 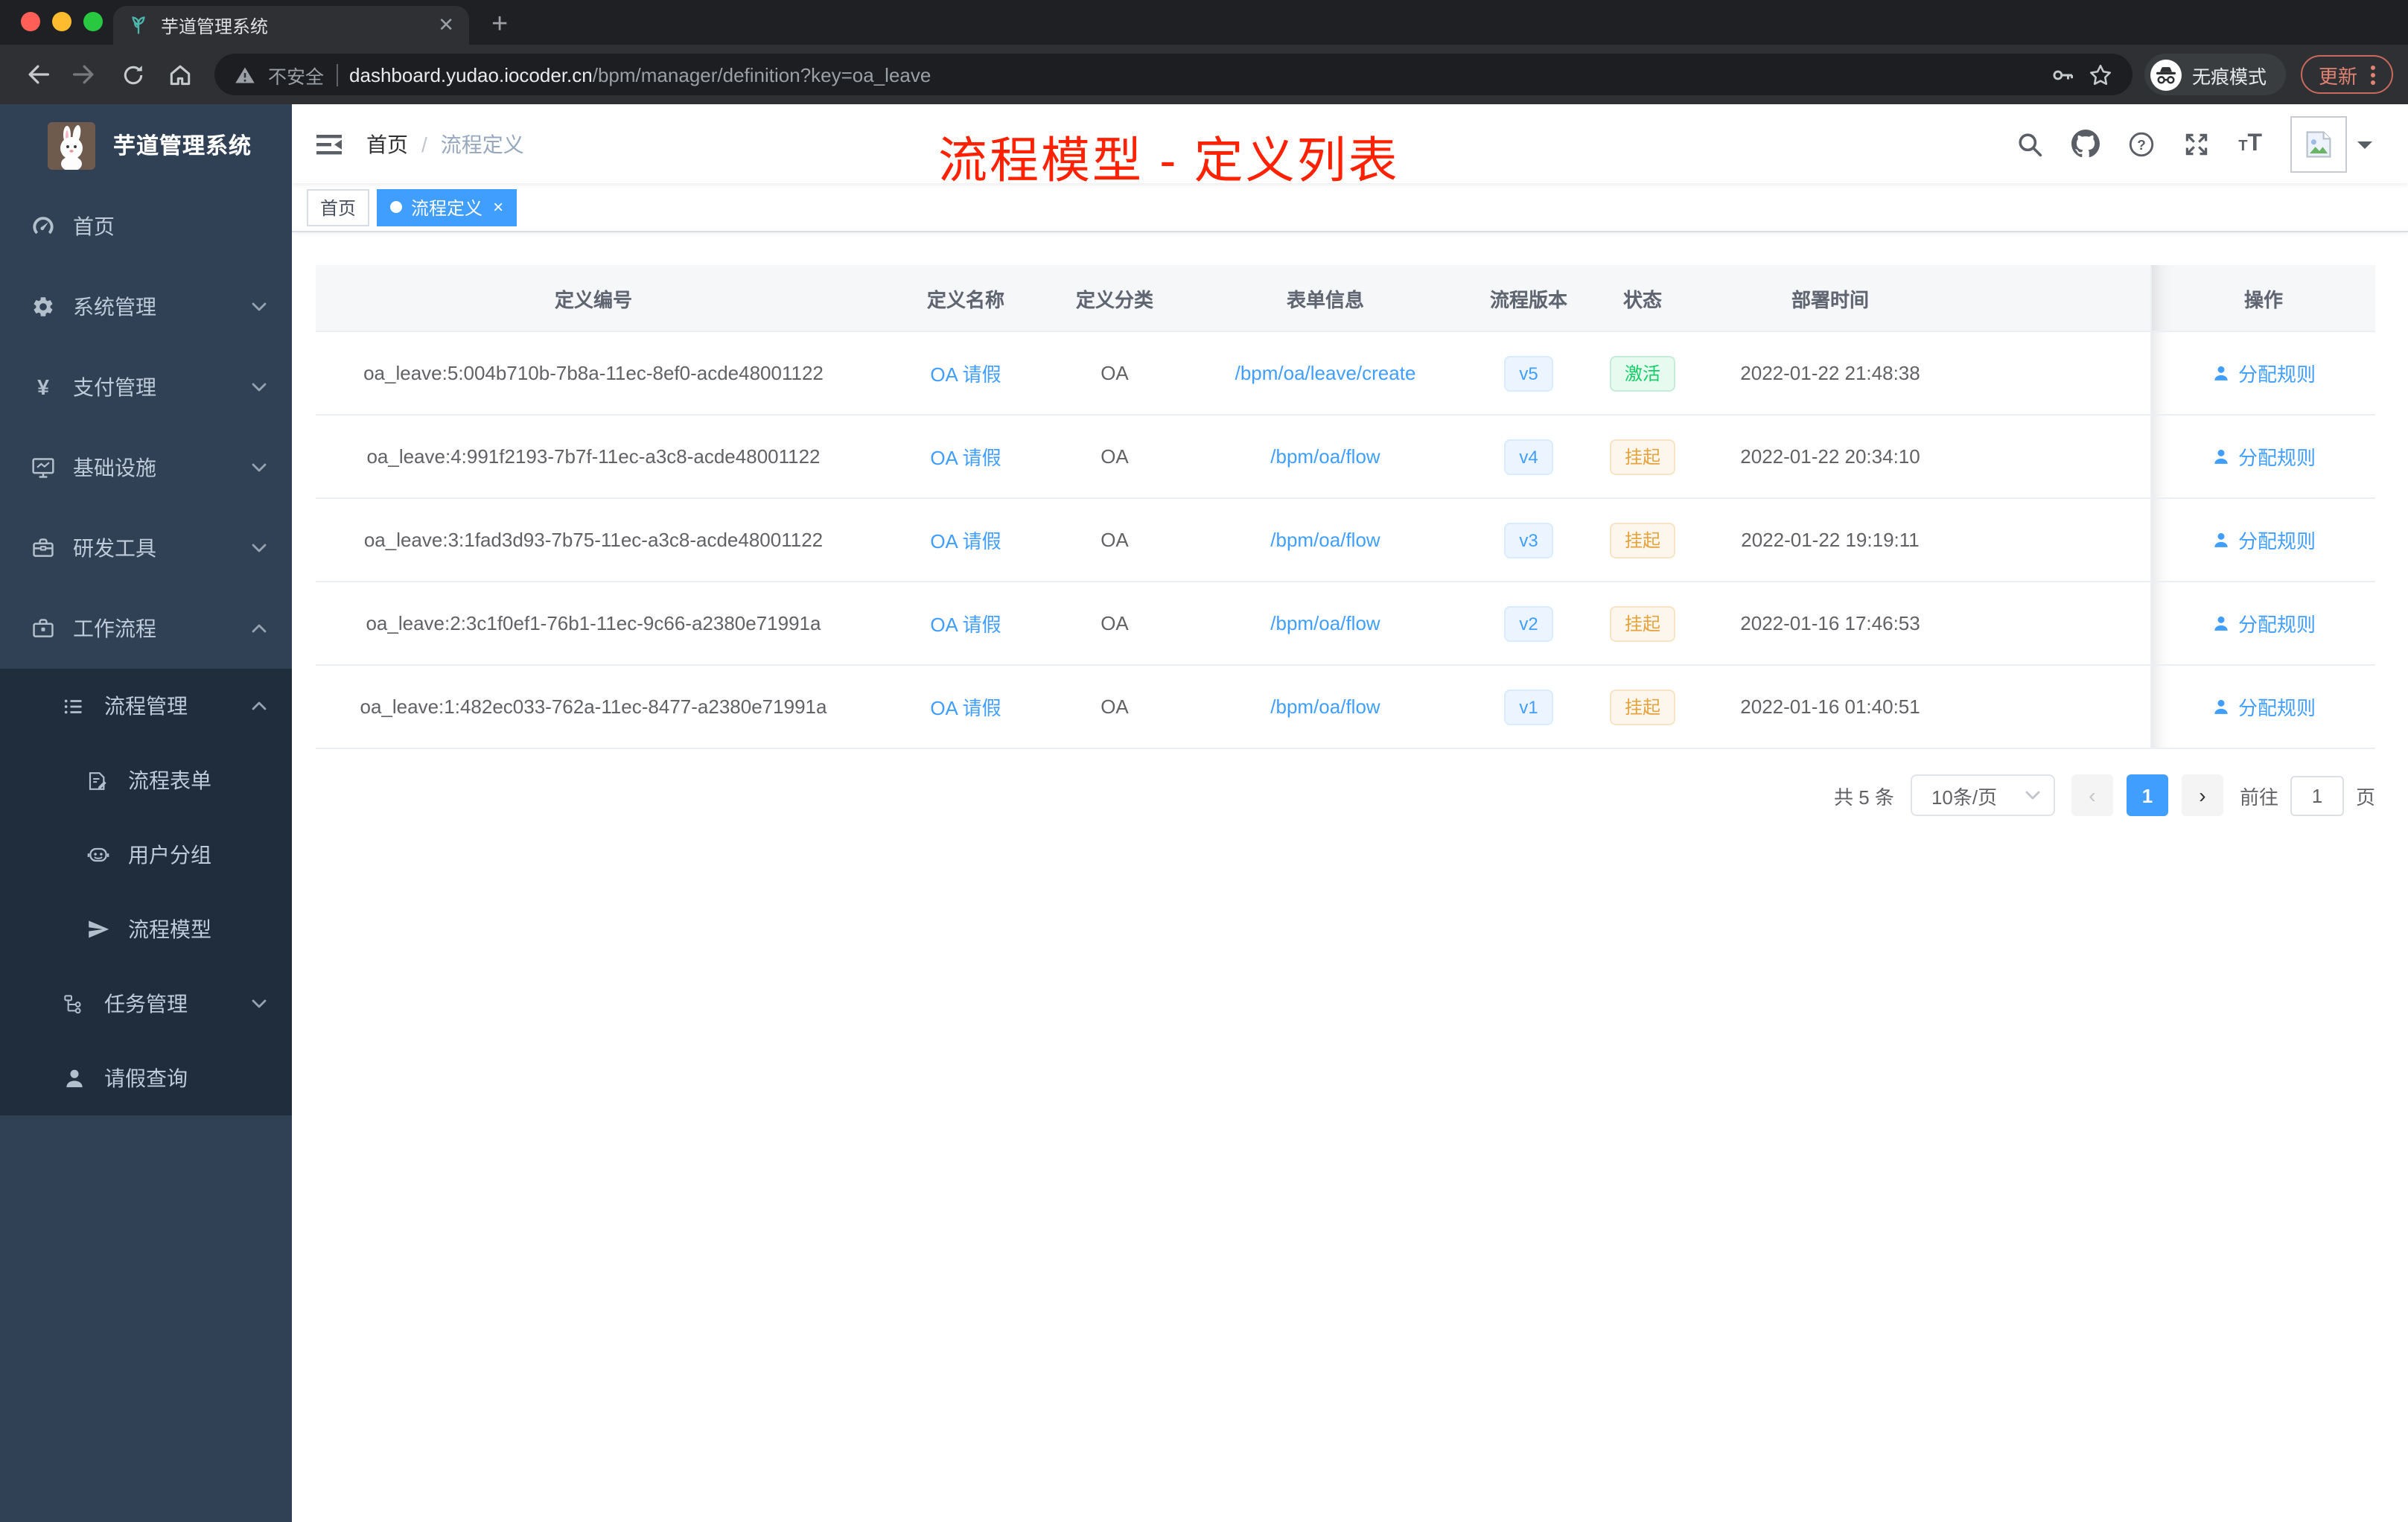 What do you see at coordinates (2100, 74) in the screenshot?
I see `bookmark-star-icon` at bounding box center [2100, 74].